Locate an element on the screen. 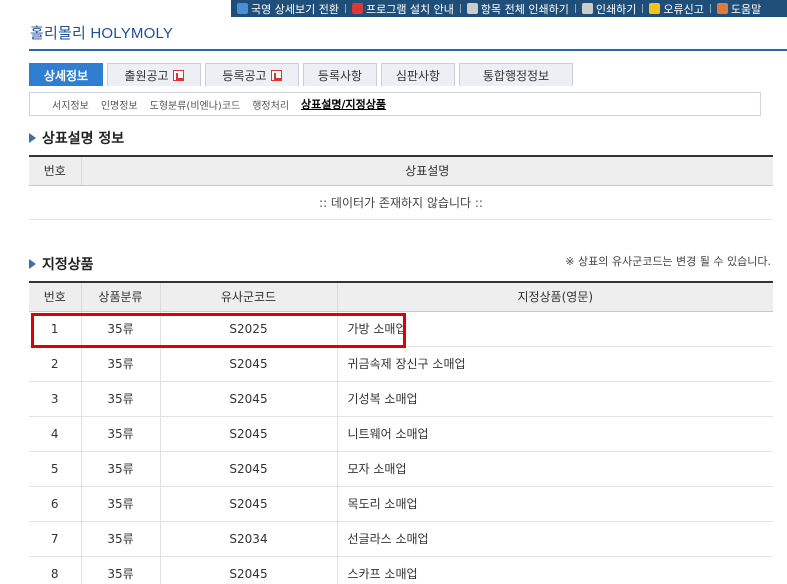 The image size is (787, 584). tab-label: 상세정보 is located at coordinates (66, 75).